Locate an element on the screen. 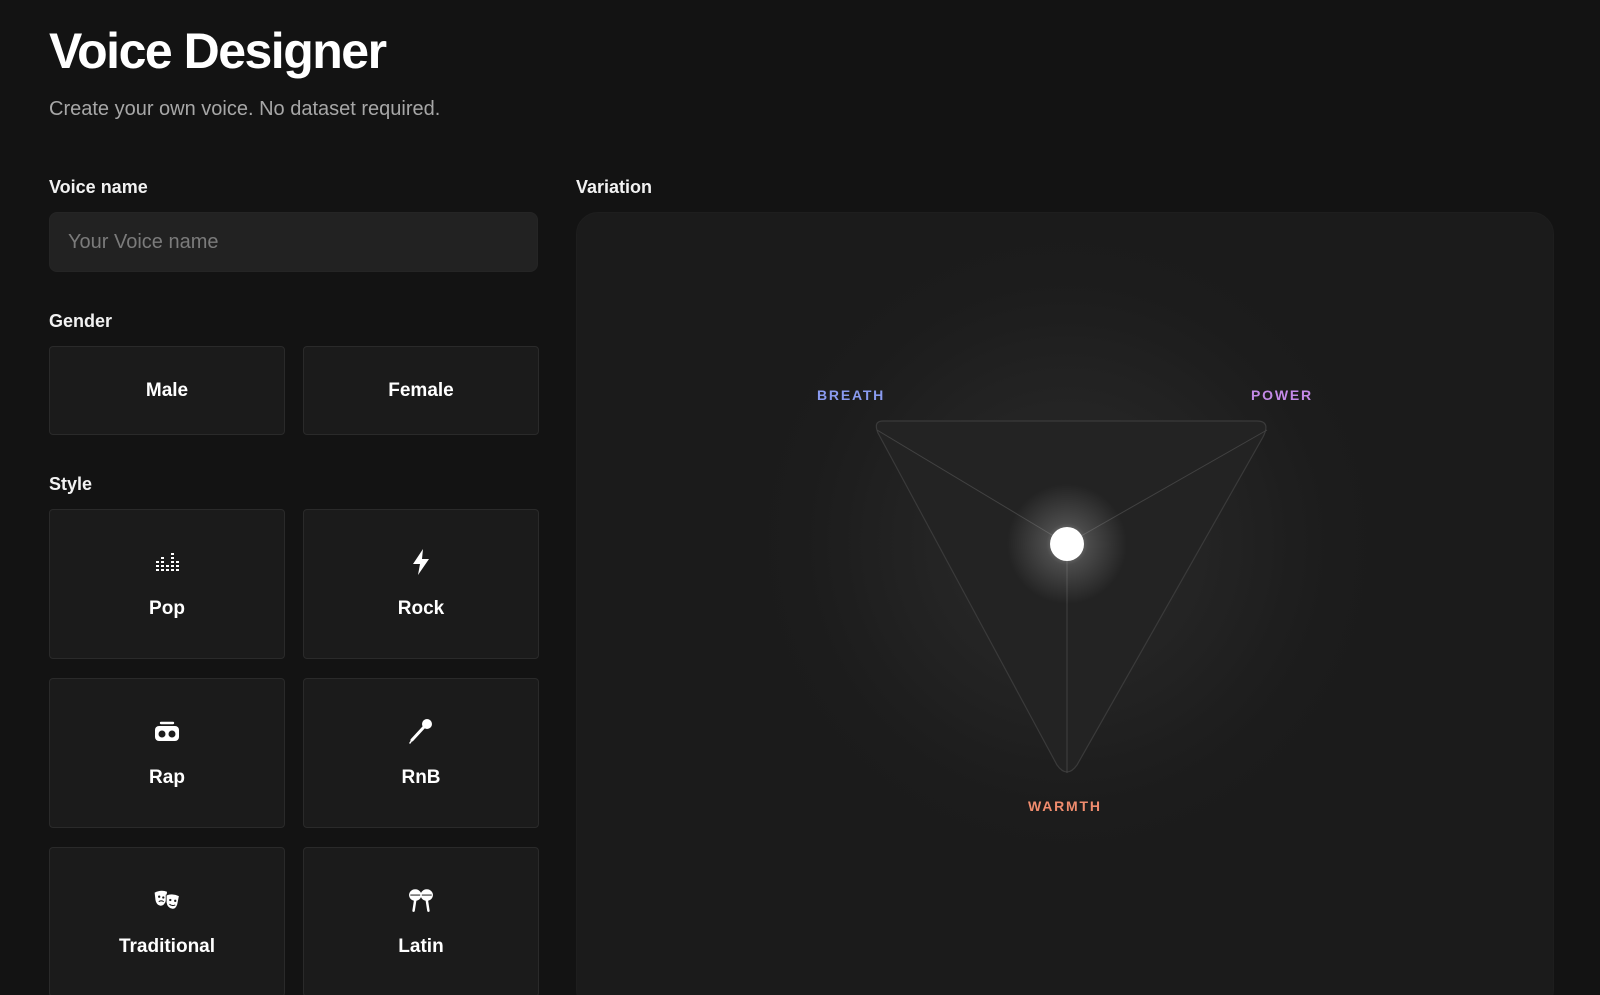 This screenshot has width=1600, height=995. style-rap-label: Rap is located at coordinates (167, 777).